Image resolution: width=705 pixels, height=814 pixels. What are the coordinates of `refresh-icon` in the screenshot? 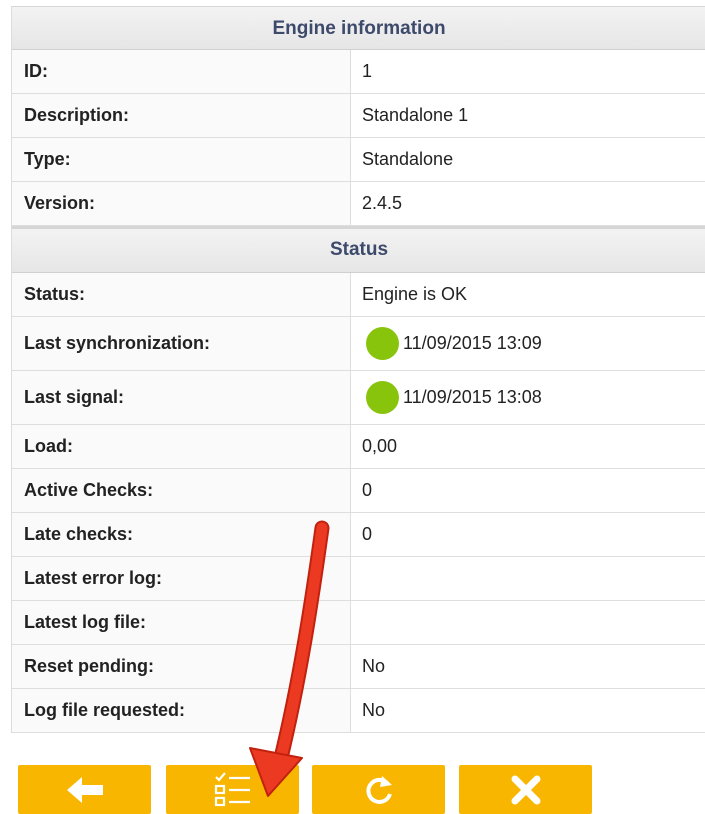 It's located at (378, 789).